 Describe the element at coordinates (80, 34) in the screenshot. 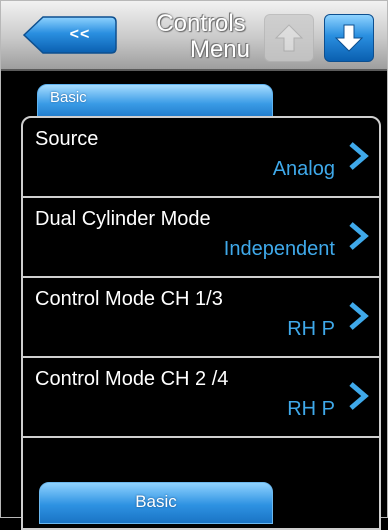

I see `back-button-label: <<` at that location.